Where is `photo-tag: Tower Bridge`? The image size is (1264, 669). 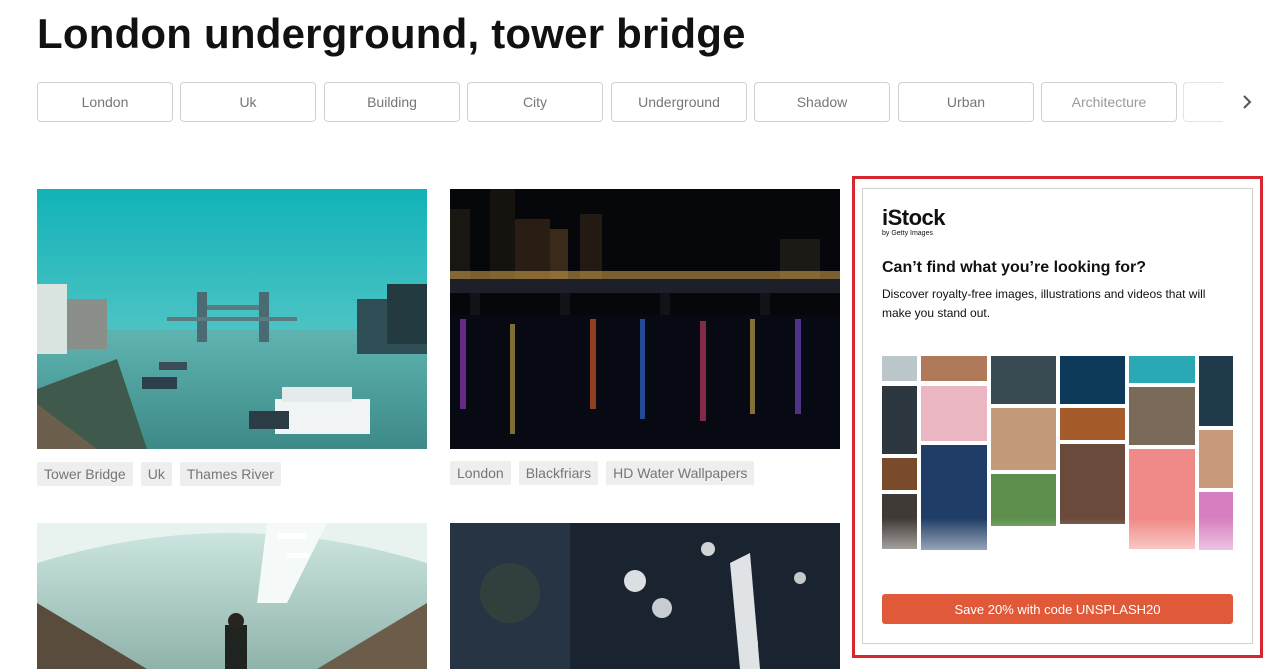
photo-tag: Tower Bridge is located at coordinates (85, 474).